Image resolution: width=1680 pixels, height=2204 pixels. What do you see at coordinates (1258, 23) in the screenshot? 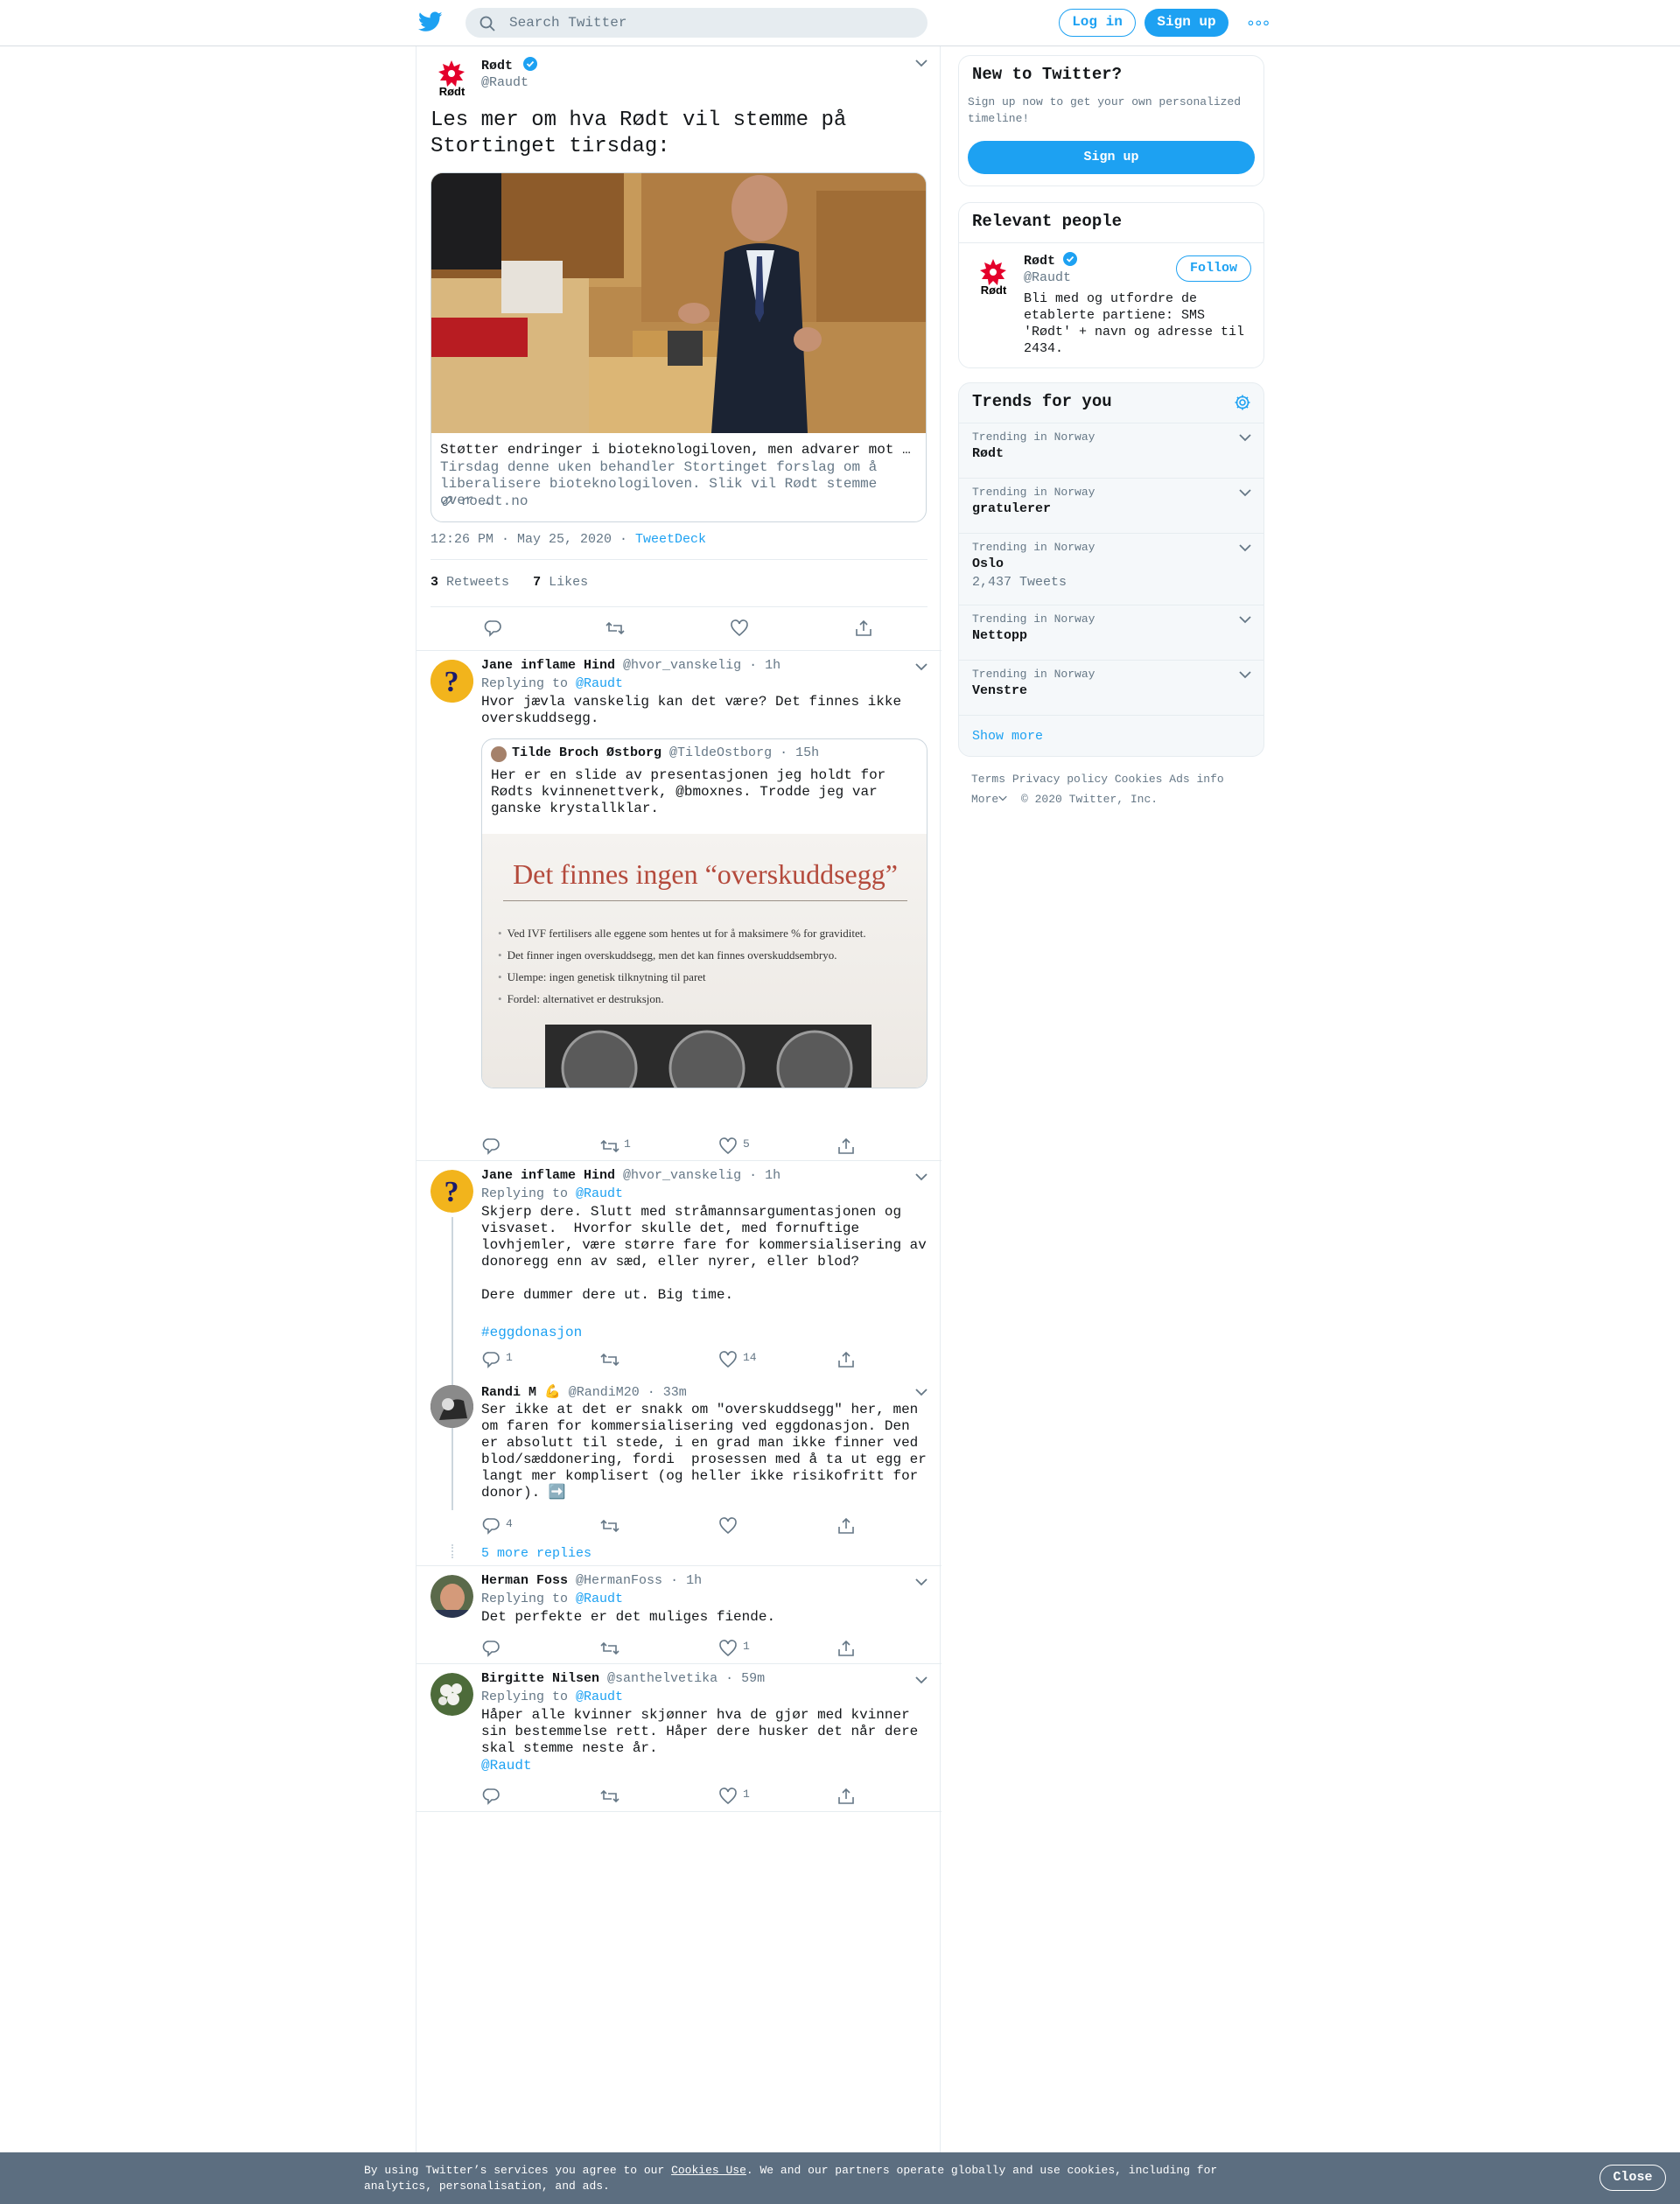
I see `more-options-icon: ∘∘∘` at bounding box center [1258, 23].